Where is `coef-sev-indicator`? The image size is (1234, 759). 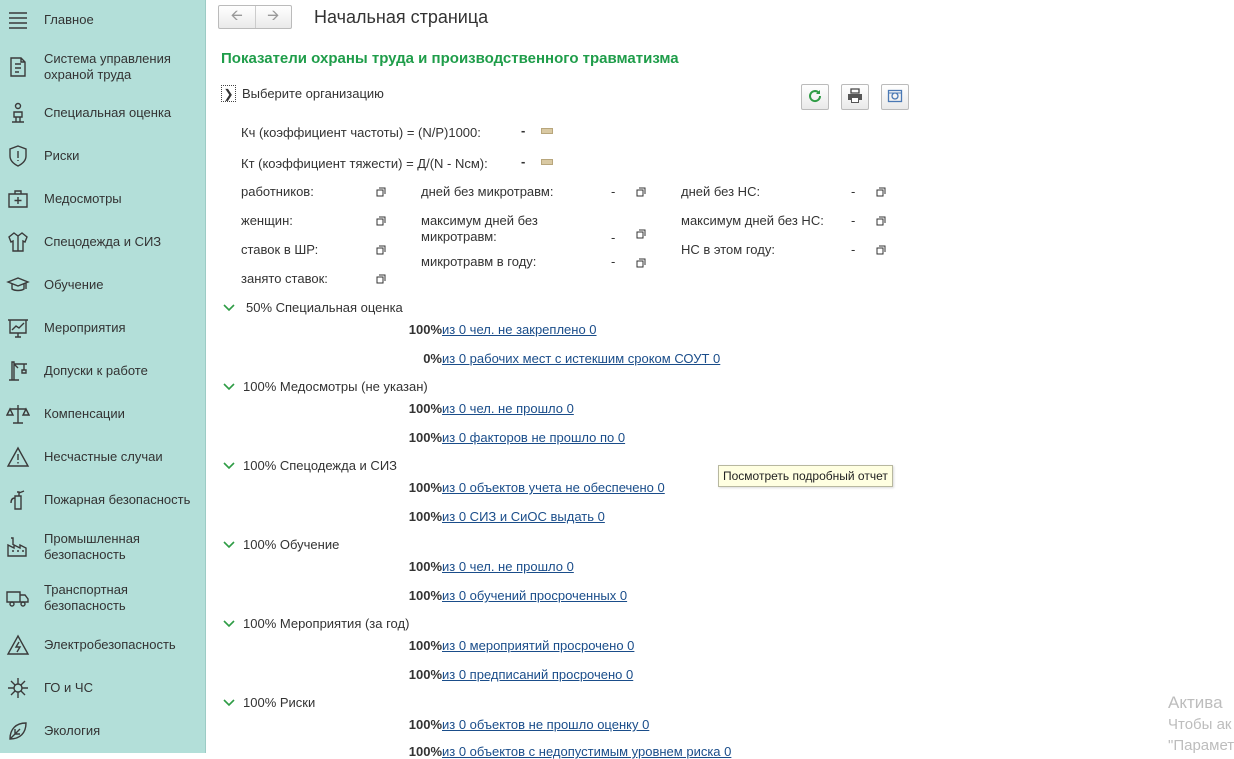
coef-sev-indicator is located at coordinates (547, 162).